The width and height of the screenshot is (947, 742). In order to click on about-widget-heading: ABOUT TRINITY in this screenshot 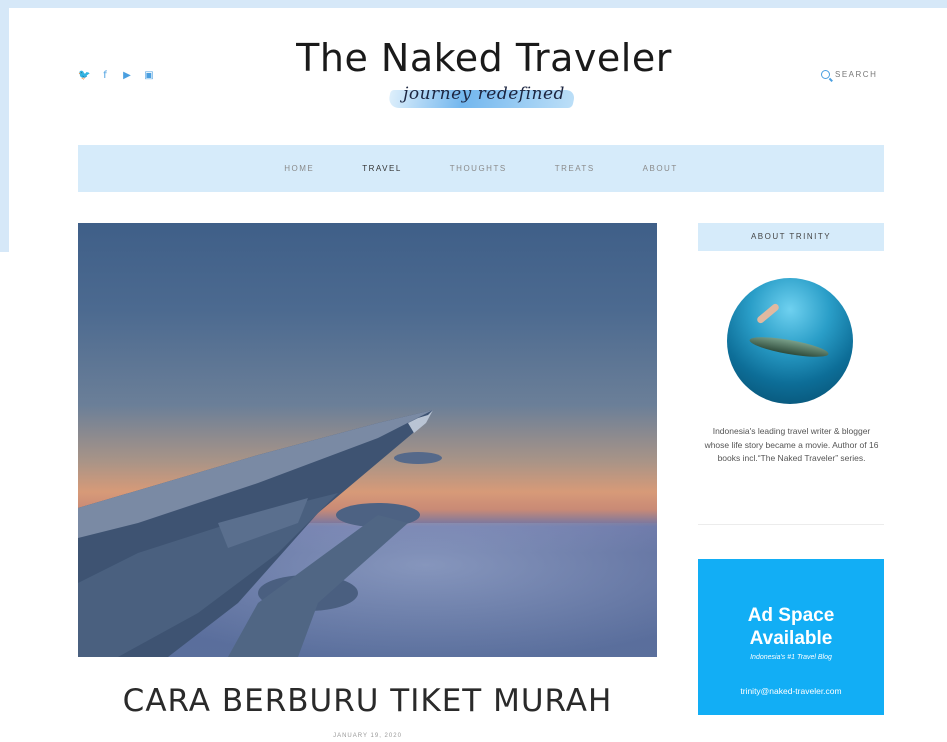, I will do `click(791, 237)`.